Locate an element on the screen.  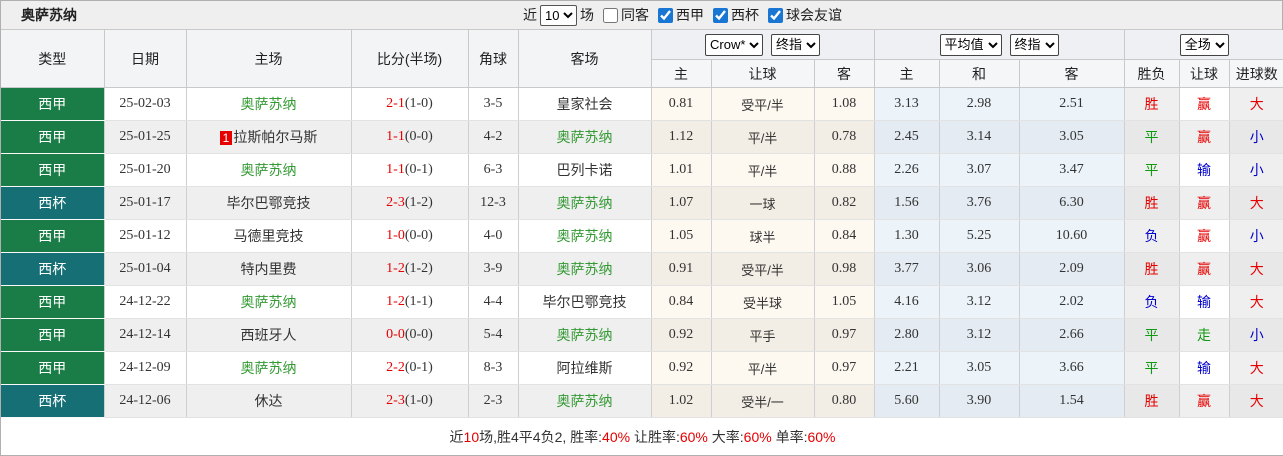
col-result-handicap: 让球 is located at coordinates (1204, 73).